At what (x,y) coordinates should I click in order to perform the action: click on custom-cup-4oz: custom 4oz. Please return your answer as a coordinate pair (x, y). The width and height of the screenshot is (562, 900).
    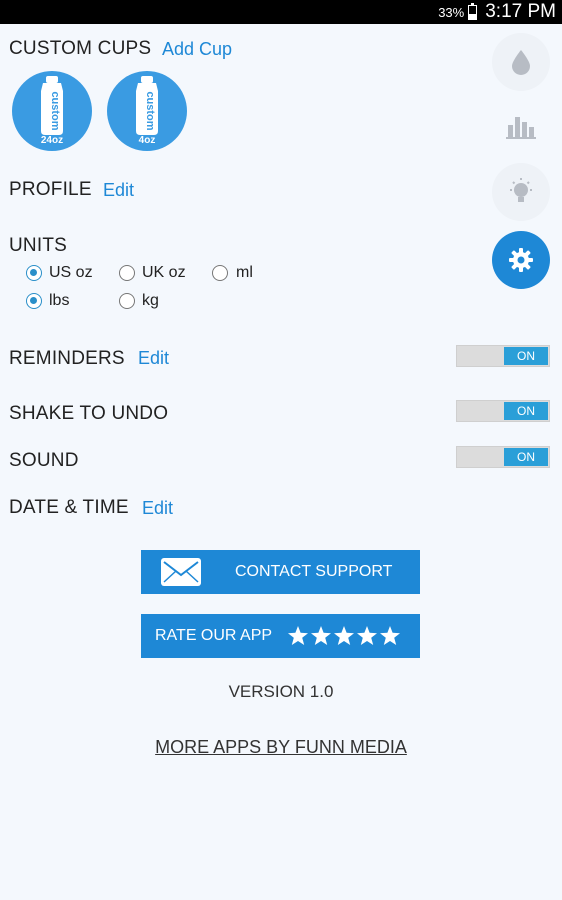
    Looking at the image, I should click on (147, 111).